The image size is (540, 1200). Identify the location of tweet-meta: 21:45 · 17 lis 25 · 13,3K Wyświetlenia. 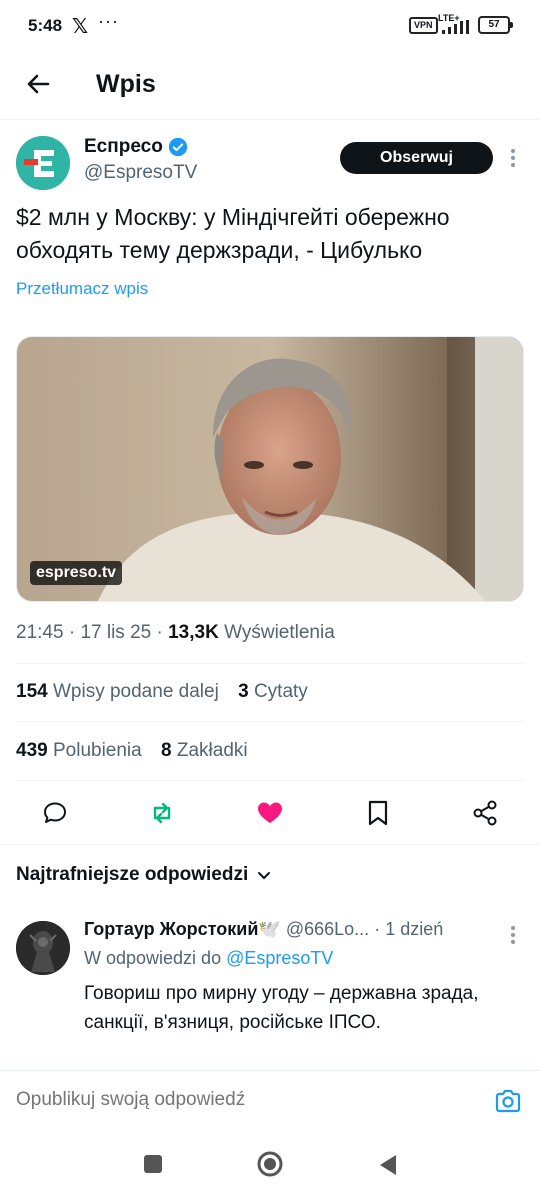
(175, 632).